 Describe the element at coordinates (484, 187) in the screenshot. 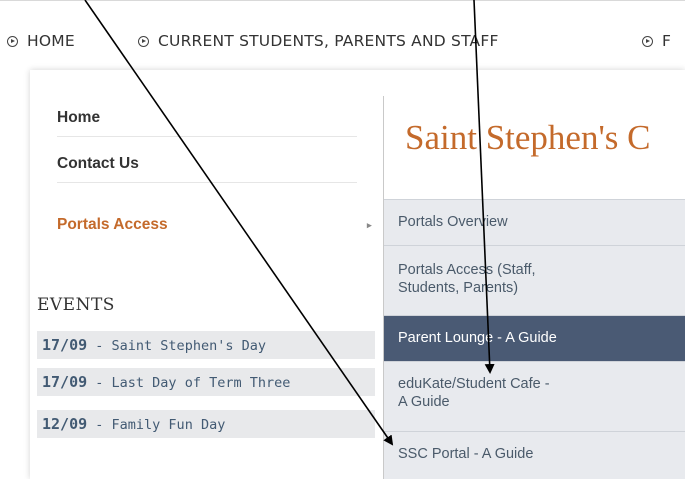

I see `arrow-annotation` at that location.